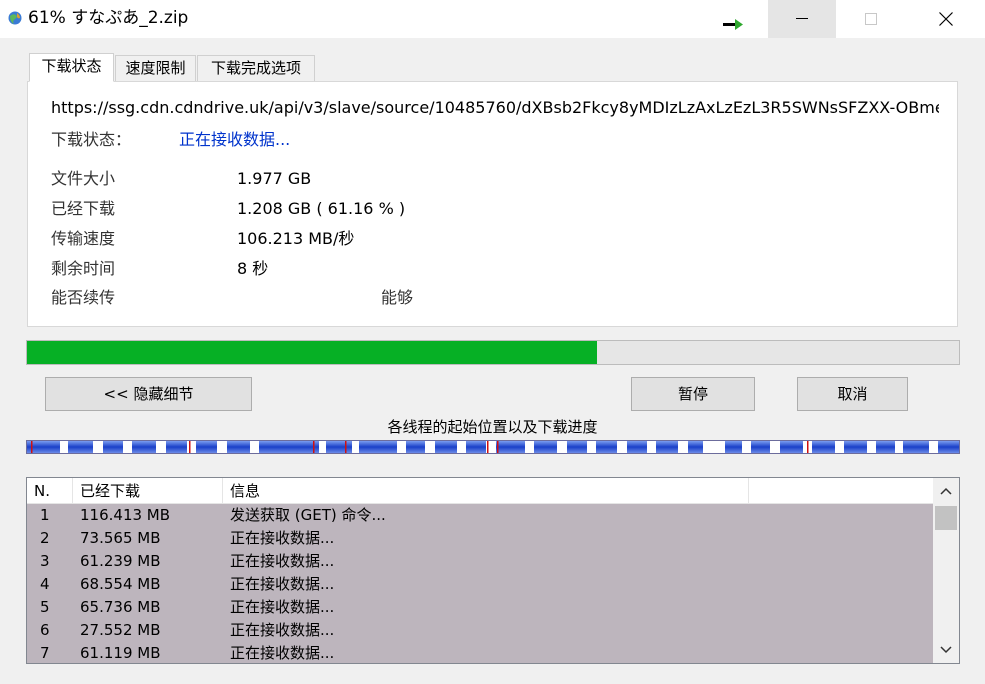 Image resolution: width=985 pixels, height=684 pixels. I want to click on scroll-up-icon, so click(946, 491).